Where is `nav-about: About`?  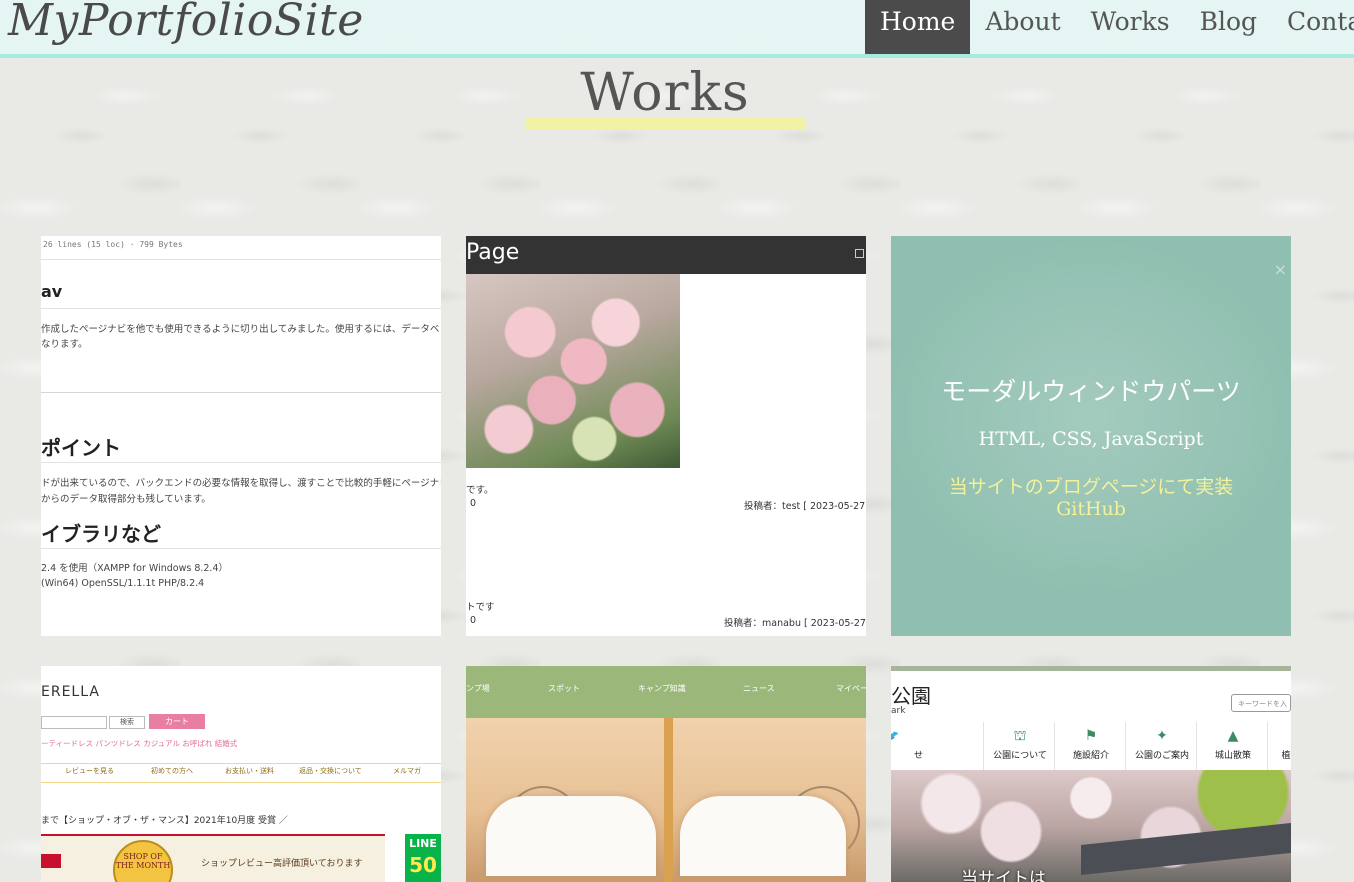
nav-about: About is located at coordinates (1022, 27).